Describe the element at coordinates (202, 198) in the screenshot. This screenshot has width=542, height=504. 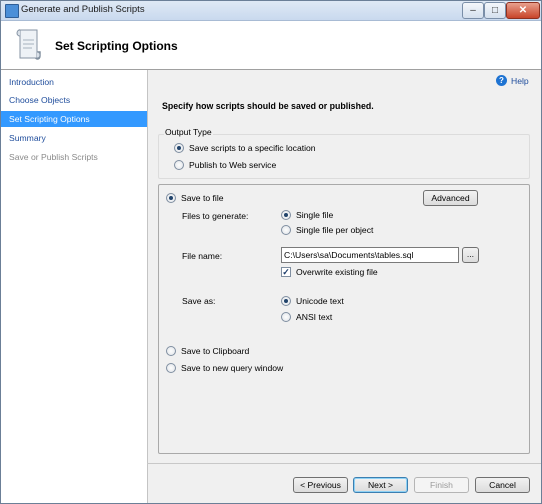
I see `save-to-file-label: Save to file` at that location.